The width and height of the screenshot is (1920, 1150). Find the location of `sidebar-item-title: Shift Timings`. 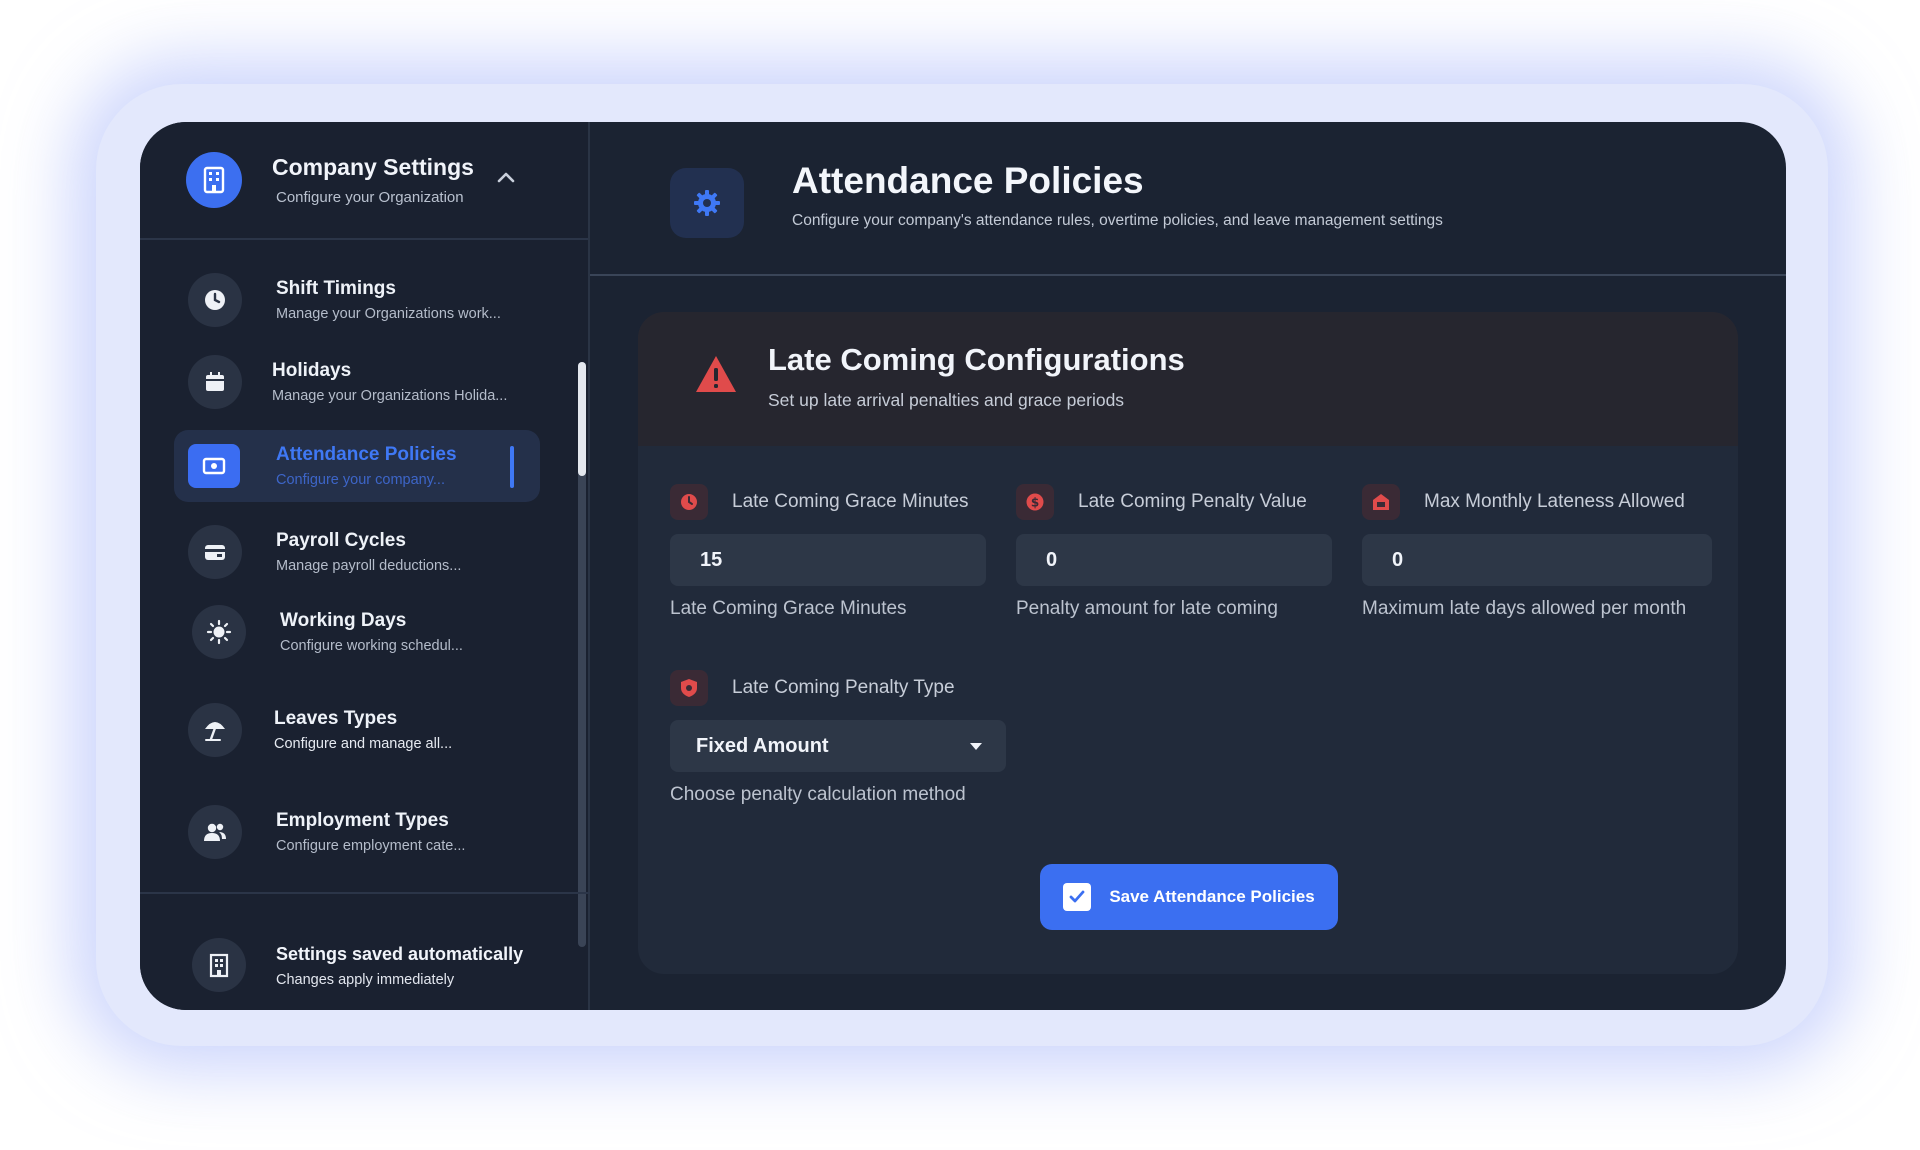

sidebar-item-title: Shift Timings is located at coordinates (336, 288).